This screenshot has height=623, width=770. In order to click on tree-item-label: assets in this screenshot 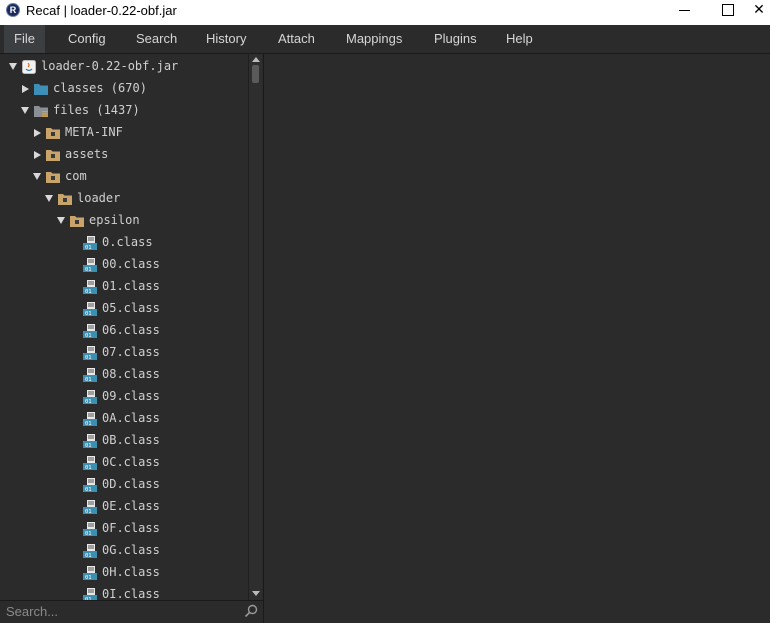, I will do `click(87, 154)`.